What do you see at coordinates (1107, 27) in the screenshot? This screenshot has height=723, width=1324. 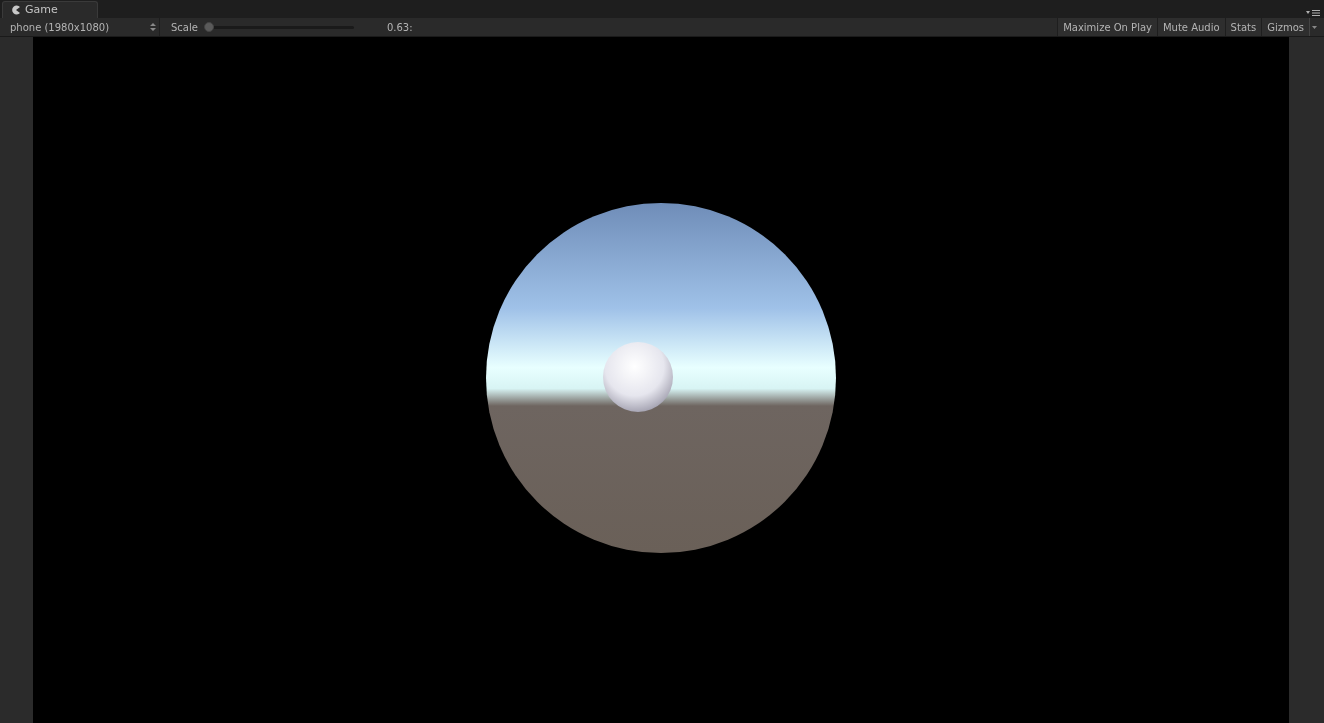 I see `toolbar-toggle: Maximize On Play` at bounding box center [1107, 27].